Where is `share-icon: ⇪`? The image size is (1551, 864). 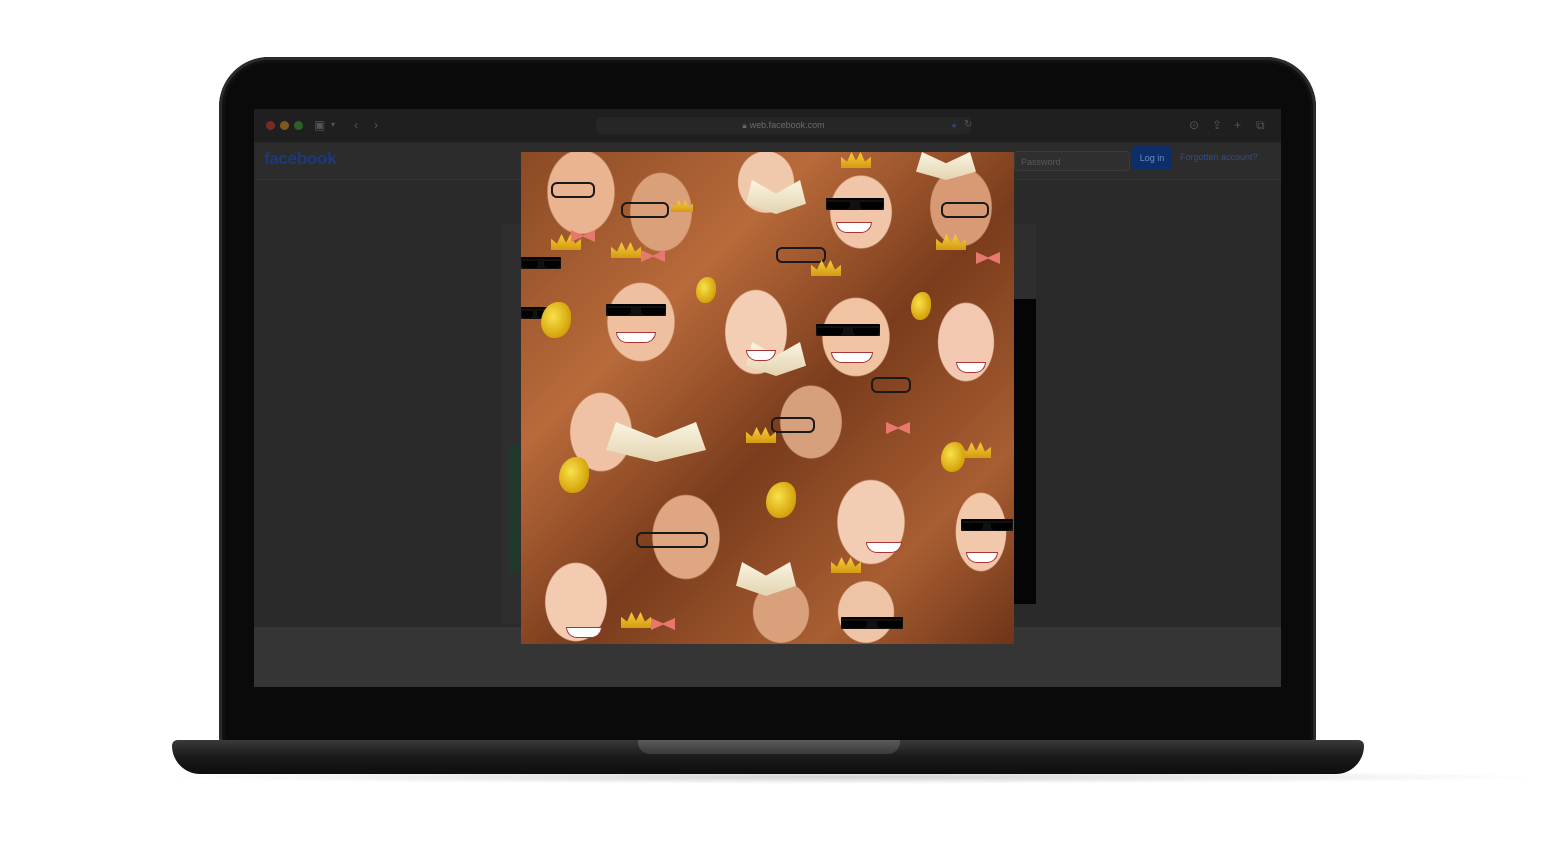 share-icon: ⇪ is located at coordinates (1217, 125).